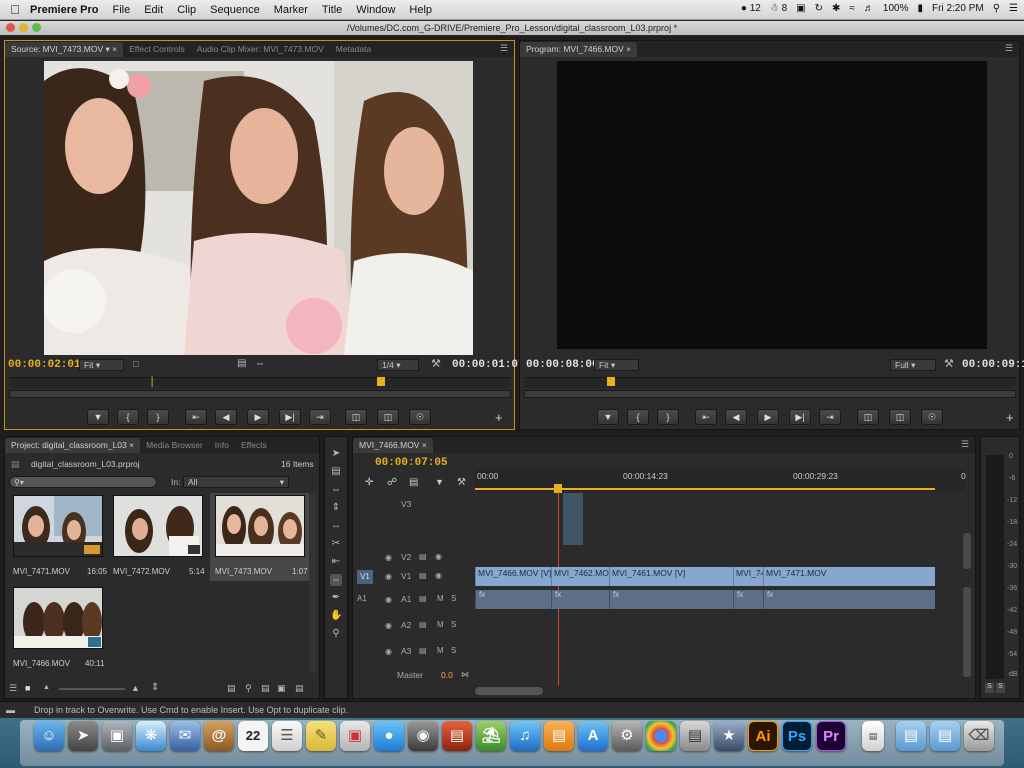 The image size is (1024, 768). I want to click on in-filter-dropdown: All ▾, so click(236, 482).